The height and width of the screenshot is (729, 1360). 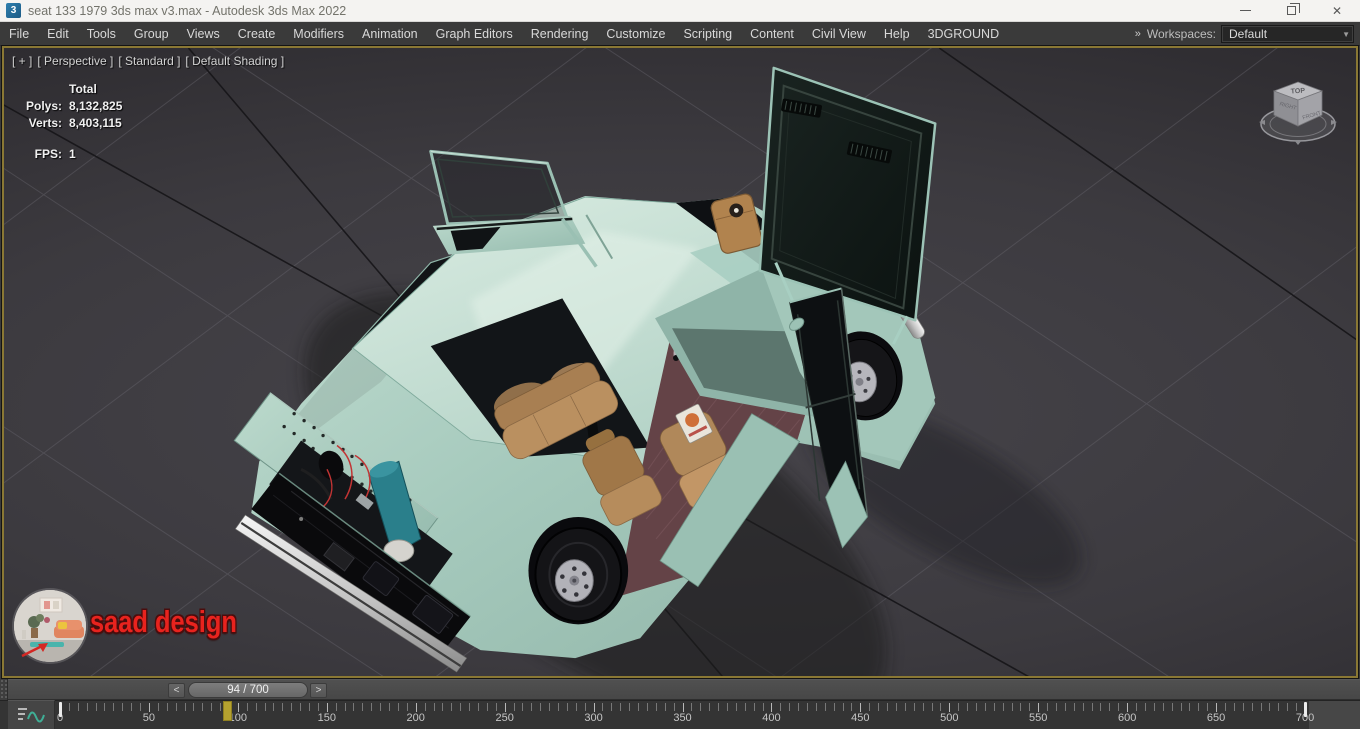 What do you see at coordinates (1298, 108) in the screenshot?
I see `viewcube: TOP RIGHT FRONT` at bounding box center [1298, 108].